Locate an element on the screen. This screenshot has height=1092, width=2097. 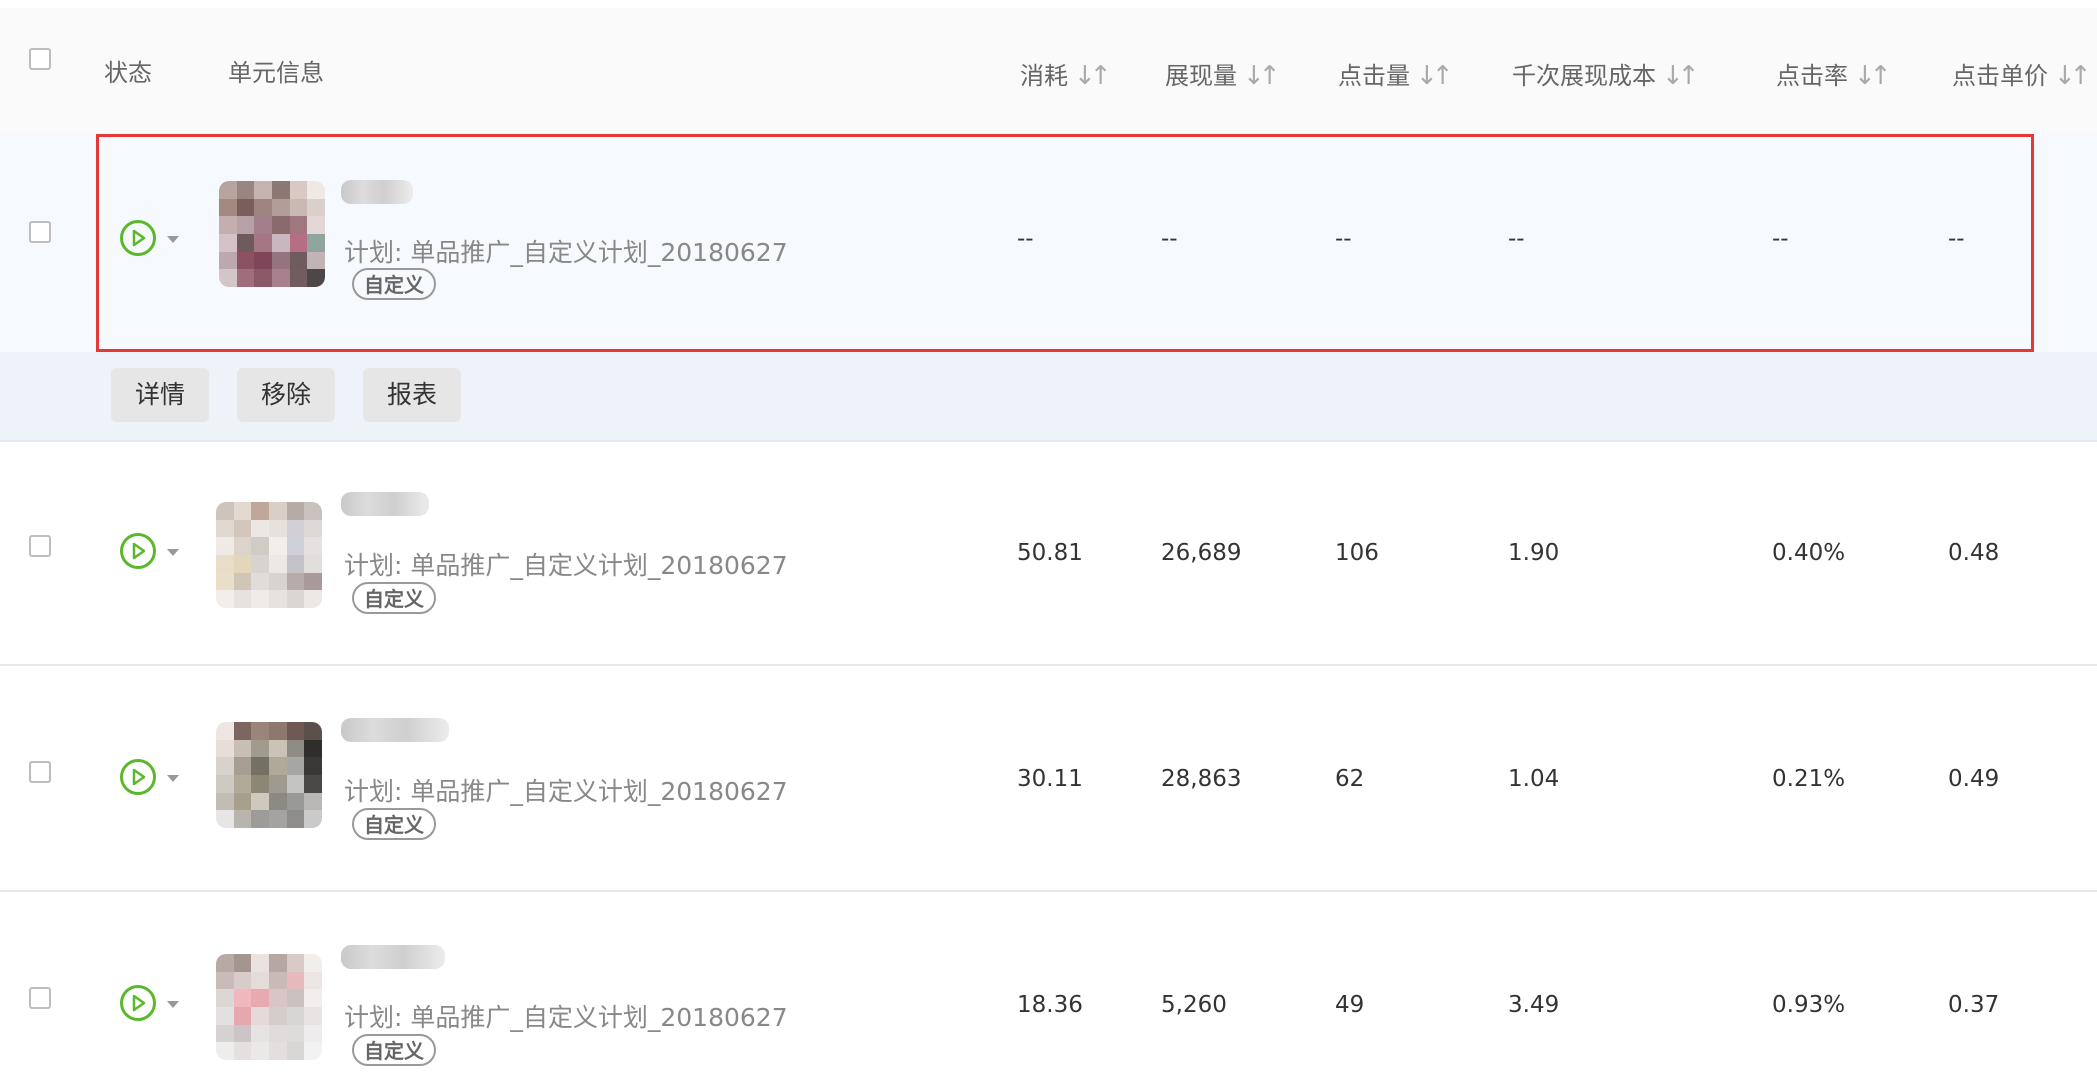
cell-cpc: 0.48 is located at coordinates (1974, 553).